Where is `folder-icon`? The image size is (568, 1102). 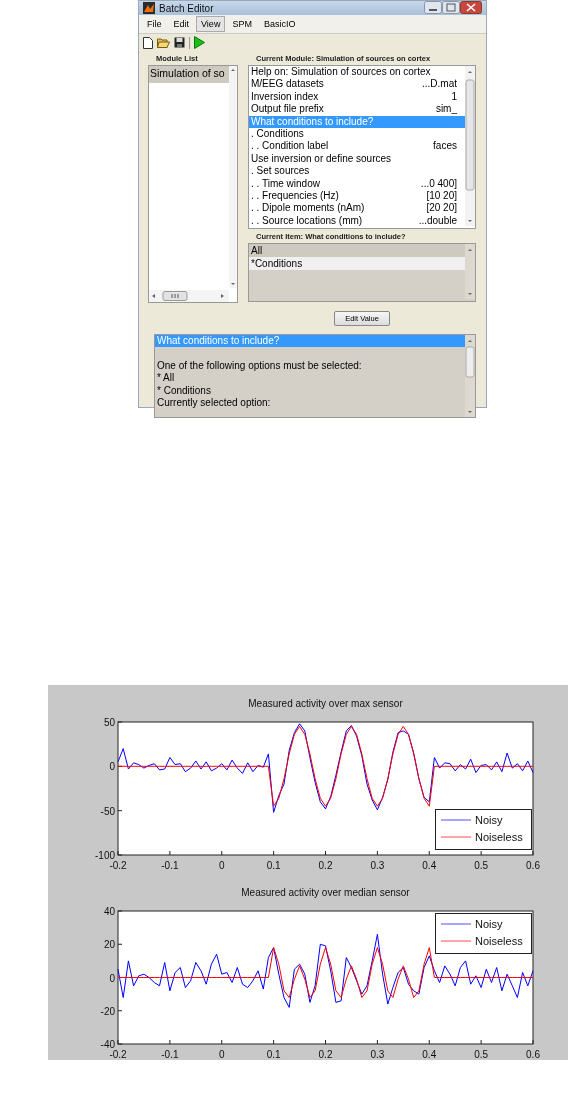
folder-icon is located at coordinates (163, 42).